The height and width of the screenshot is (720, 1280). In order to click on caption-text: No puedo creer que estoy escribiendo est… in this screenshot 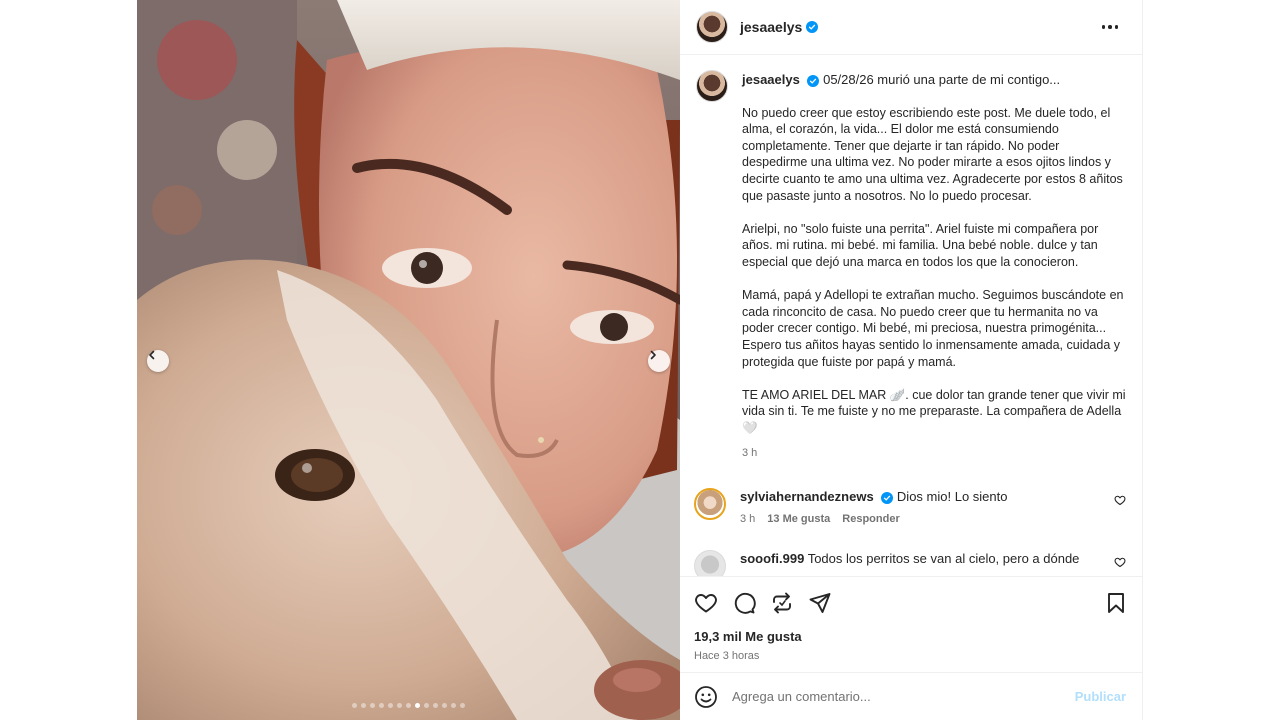, I will do `click(934, 271)`.